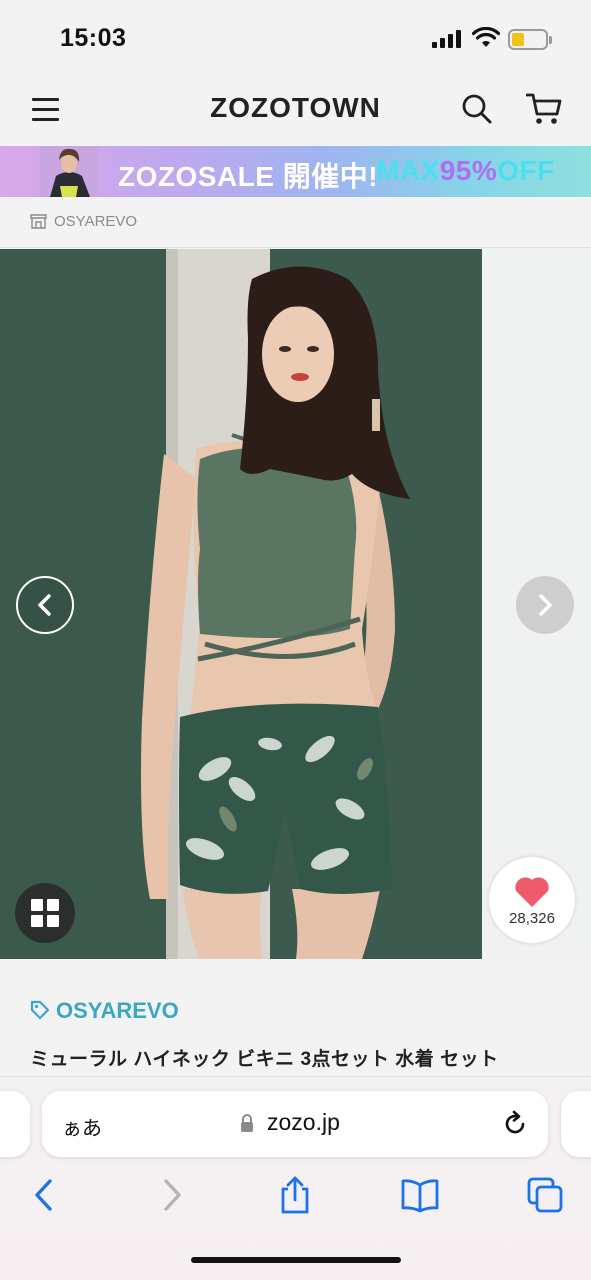 The width and height of the screenshot is (591, 1280). Describe the element at coordinates (408, 170) in the screenshot. I see `banner-discount-prefix: MAX` at that location.